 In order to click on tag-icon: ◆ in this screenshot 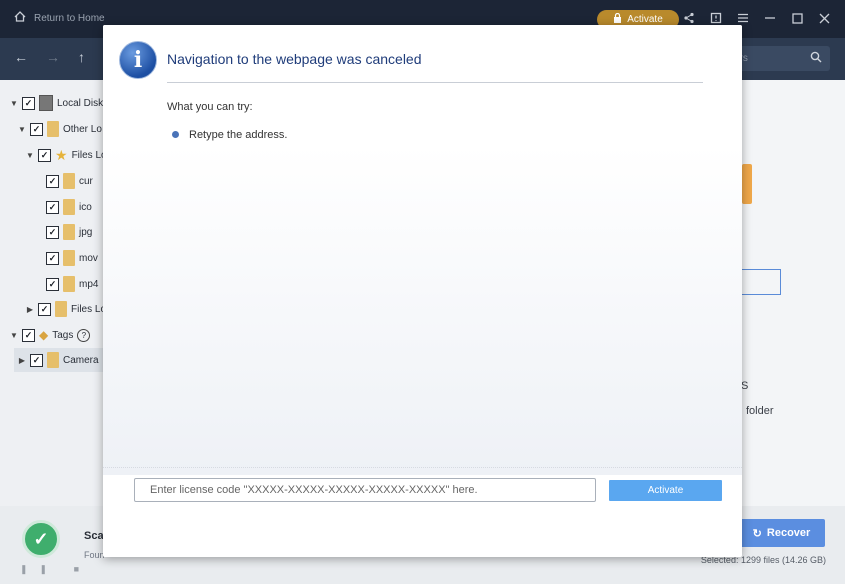, I will do `click(44, 335)`.